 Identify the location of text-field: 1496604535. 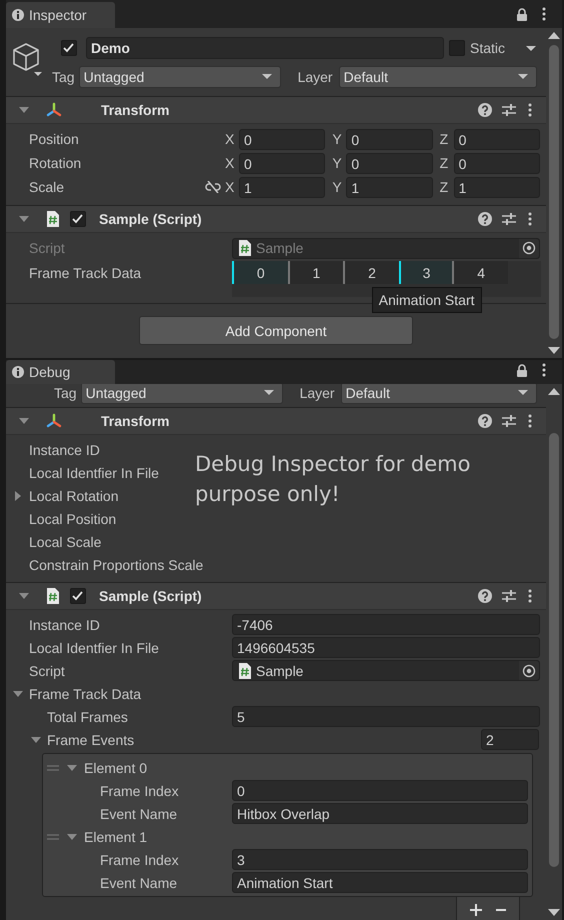
(386, 647).